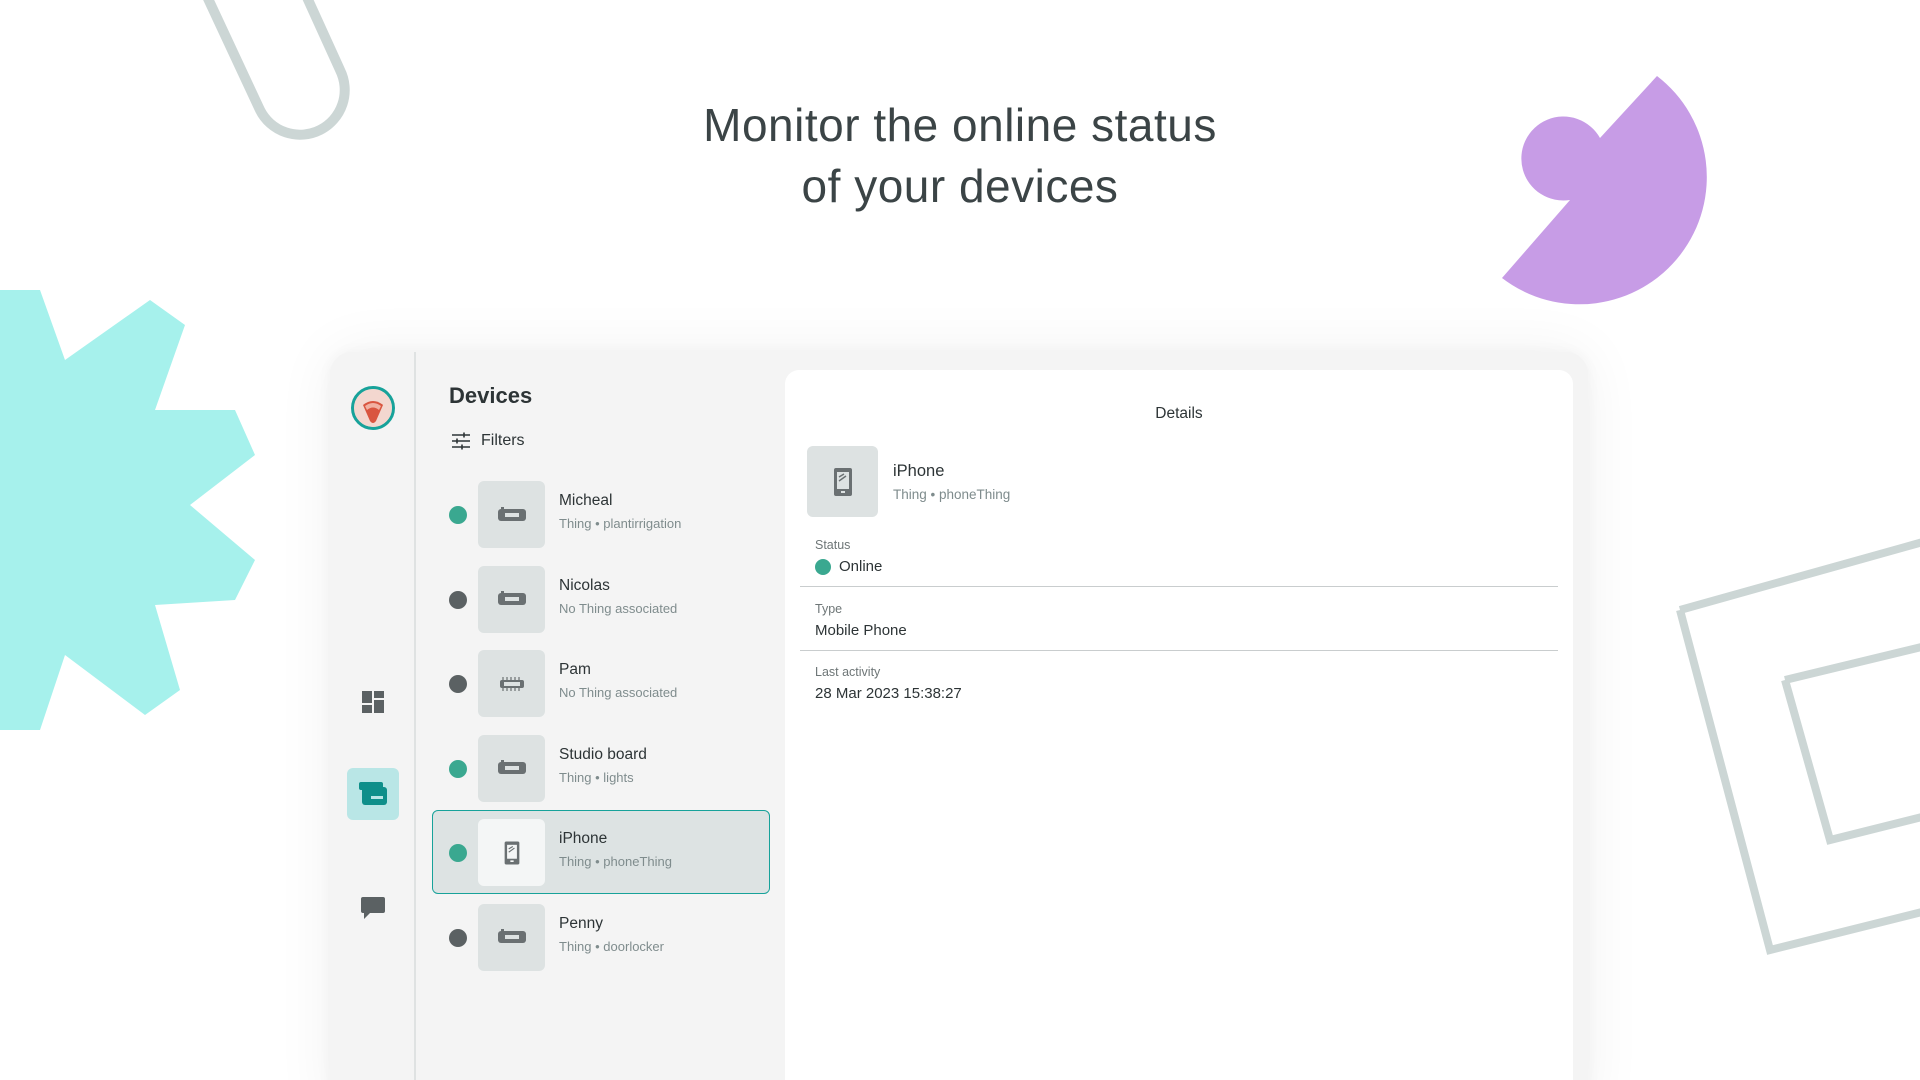  Describe the element at coordinates (1604, 190) in the screenshot. I see `decorative-moon-shape` at that location.